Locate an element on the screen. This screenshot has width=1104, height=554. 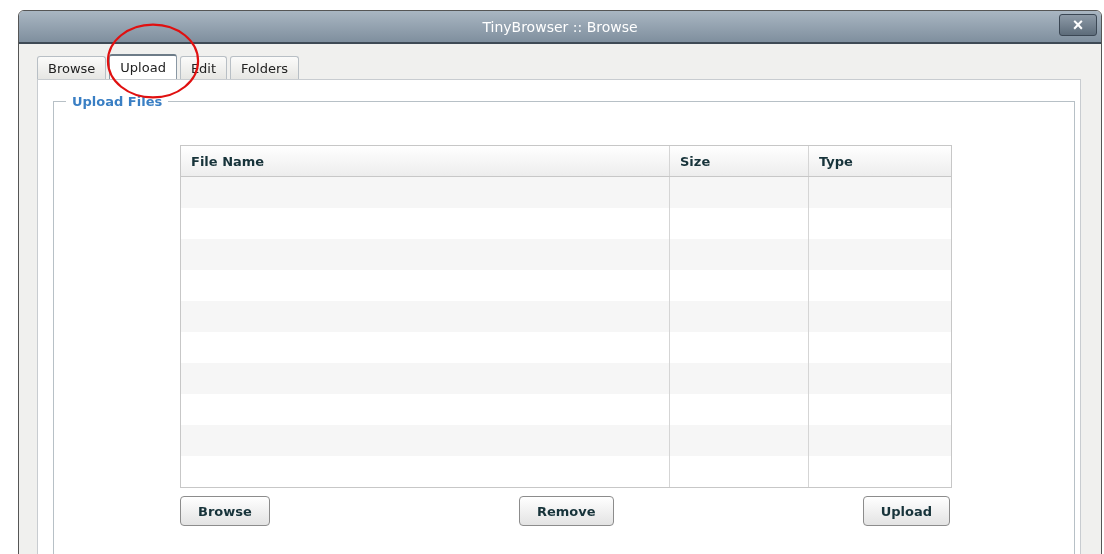
action-button: Remove is located at coordinates (566, 511).